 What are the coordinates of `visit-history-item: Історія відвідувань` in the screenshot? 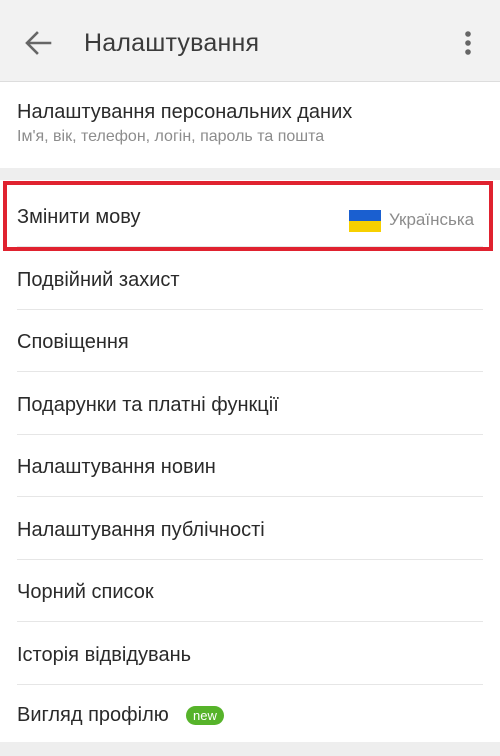 It's located at (250, 654).